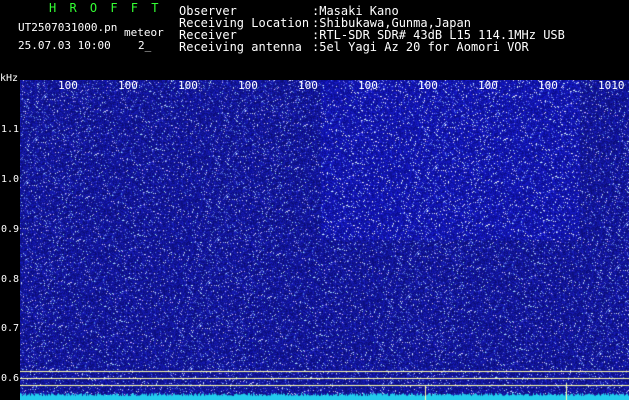  Describe the element at coordinates (10, 229) in the screenshot. I see `y-tick-label: 0.9` at that location.